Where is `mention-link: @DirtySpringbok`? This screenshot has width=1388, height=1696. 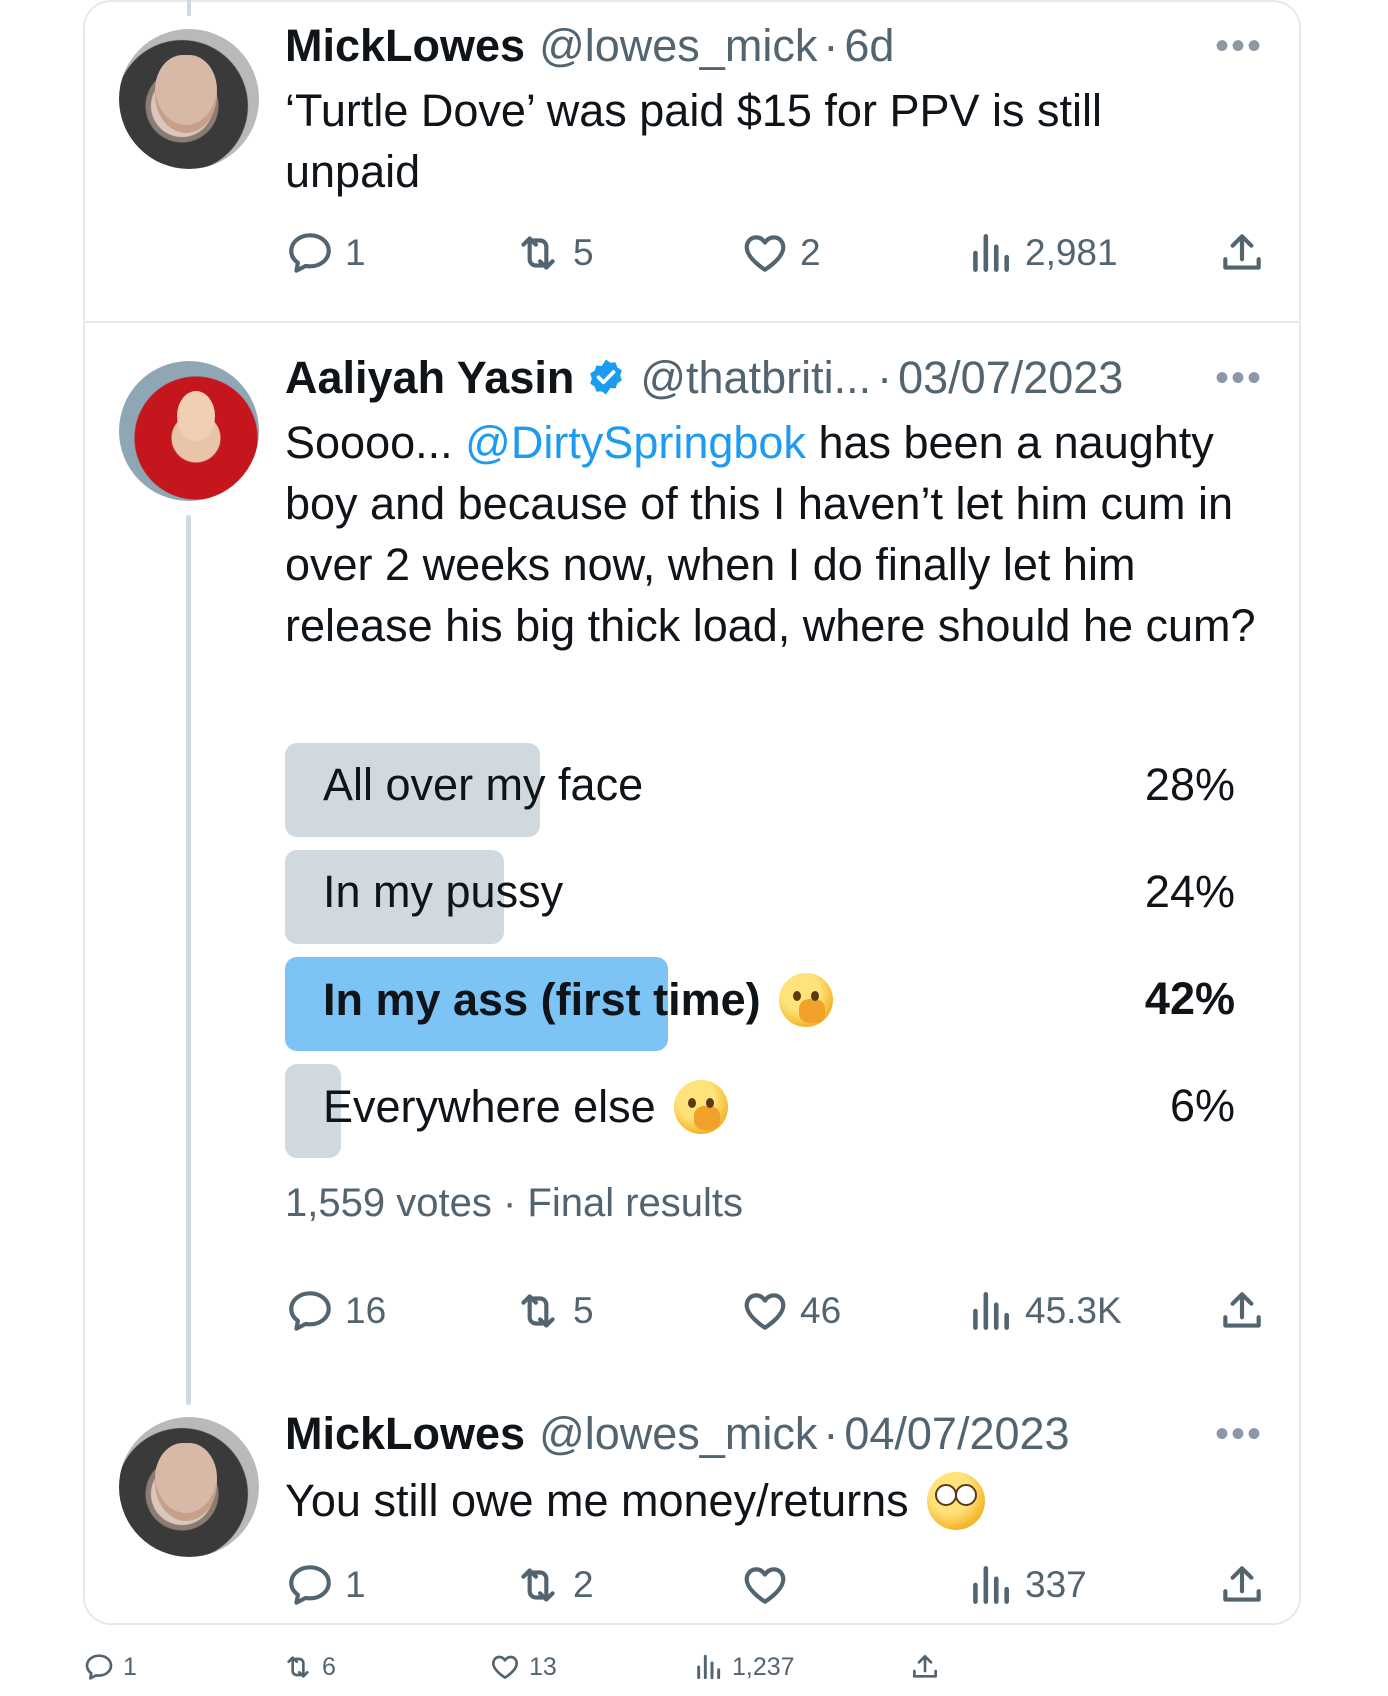
mention-link: @DirtySpringbok is located at coordinates (635, 442).